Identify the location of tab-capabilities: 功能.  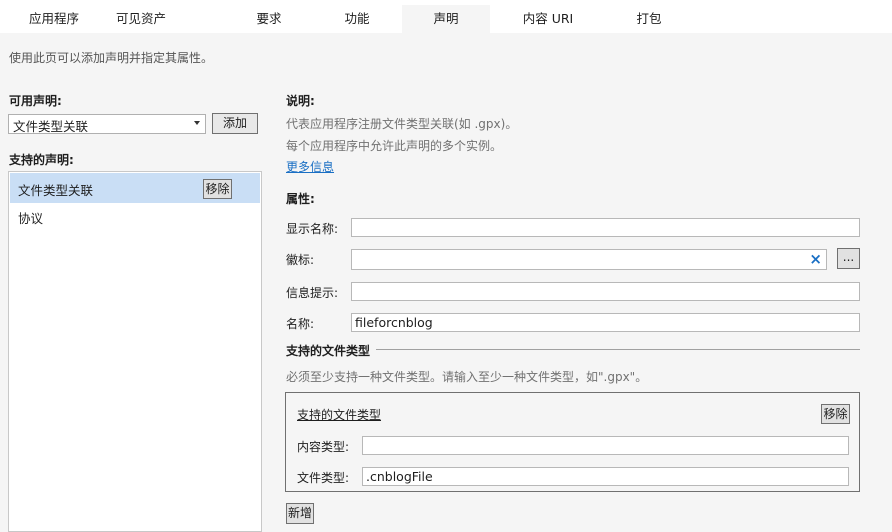
(357, 19).